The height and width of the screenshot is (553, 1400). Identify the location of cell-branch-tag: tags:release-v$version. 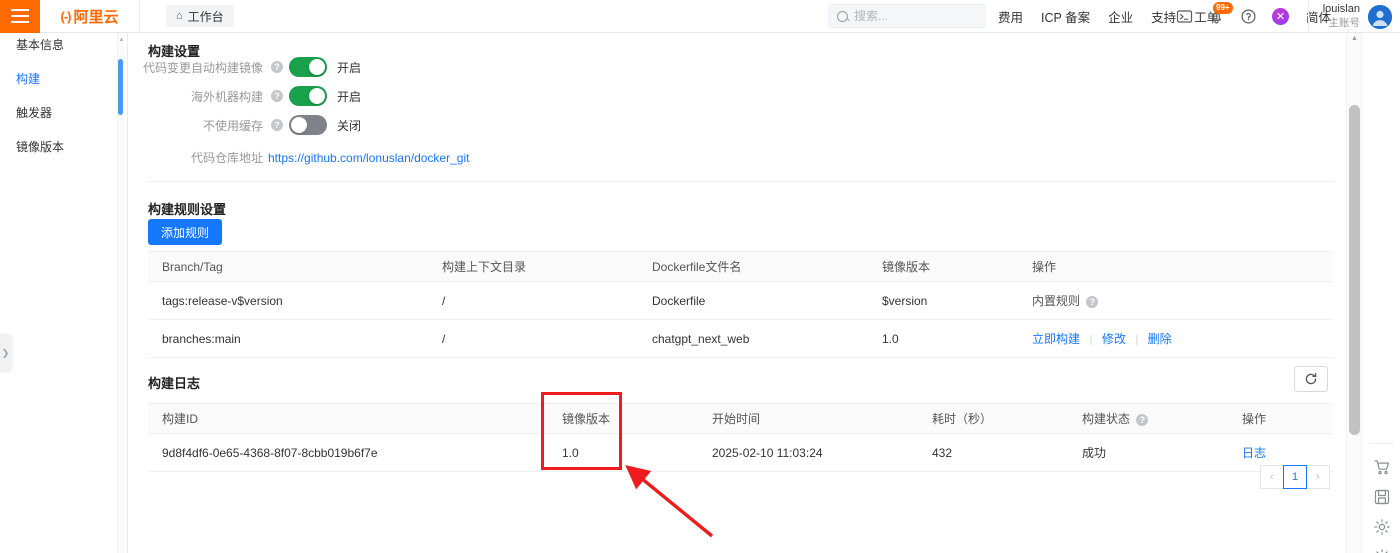
(288, 300).